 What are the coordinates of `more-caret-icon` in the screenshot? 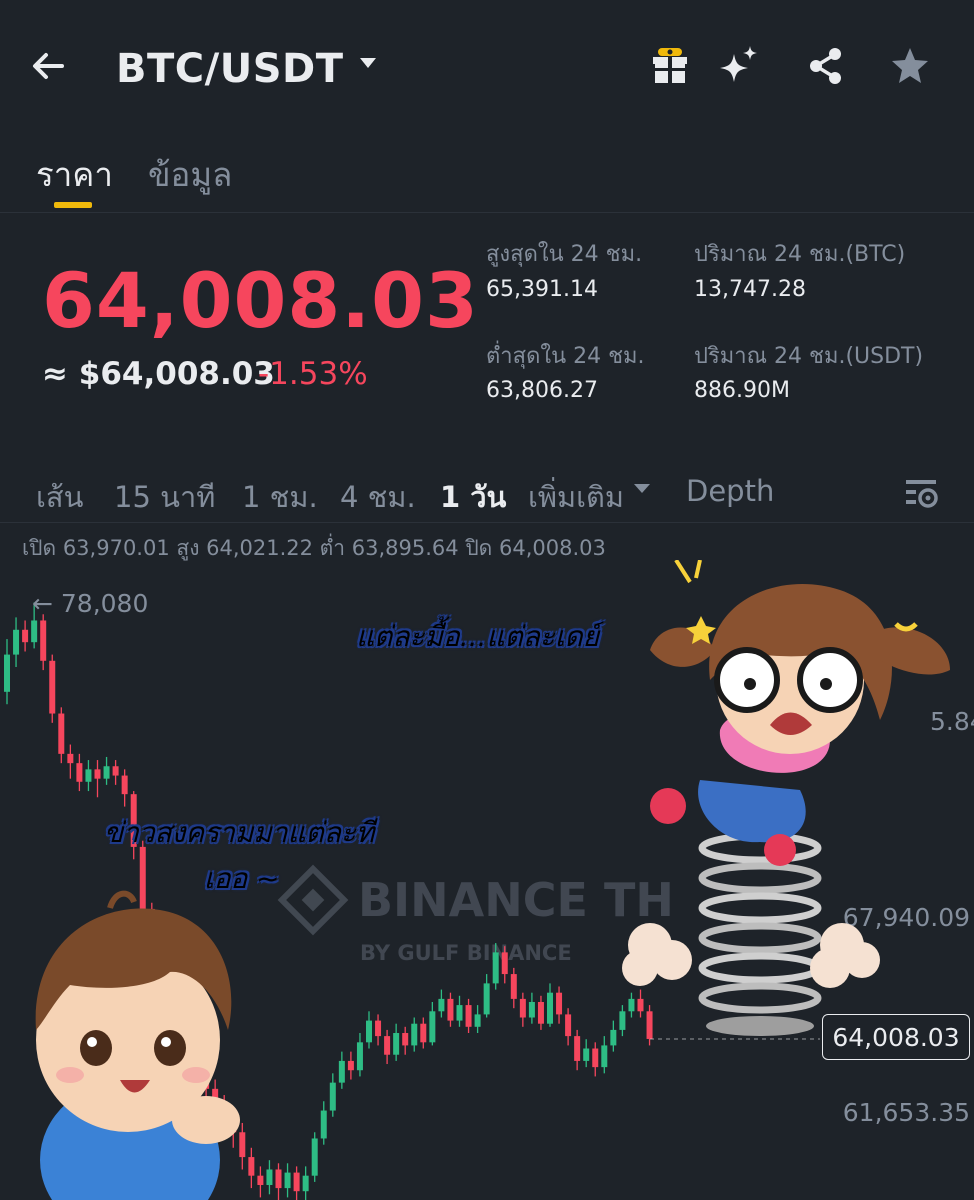 It's located at (642, 488).